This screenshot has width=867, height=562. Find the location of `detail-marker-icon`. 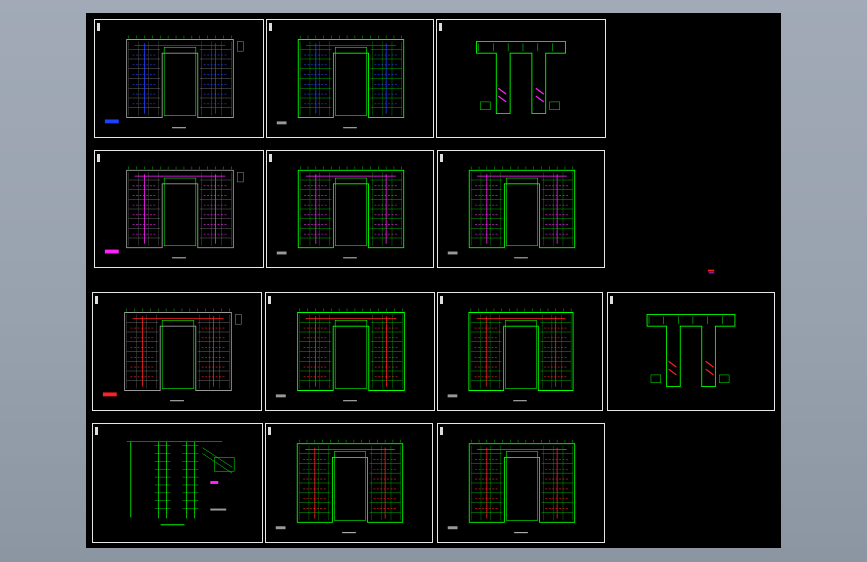

detail-marker-icon is located at coordinates (711, 271).